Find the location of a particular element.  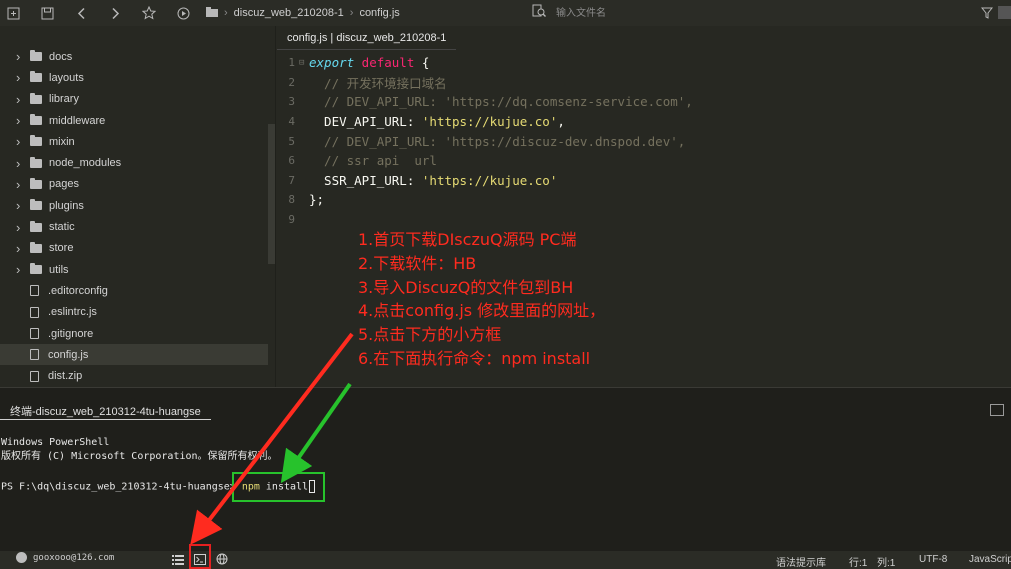

user-icon is located at coordinates (21, 557).